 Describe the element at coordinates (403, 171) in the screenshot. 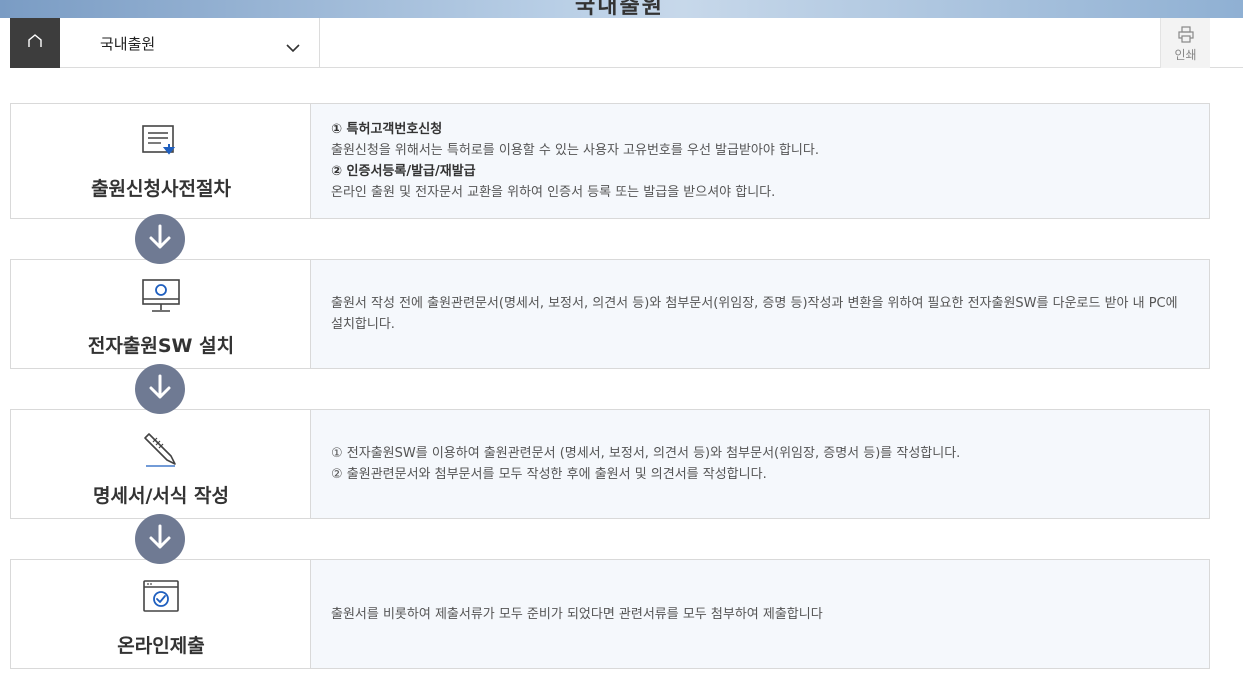

I see `desc-line: ② 인증서등록/발급/재발급` at that location.